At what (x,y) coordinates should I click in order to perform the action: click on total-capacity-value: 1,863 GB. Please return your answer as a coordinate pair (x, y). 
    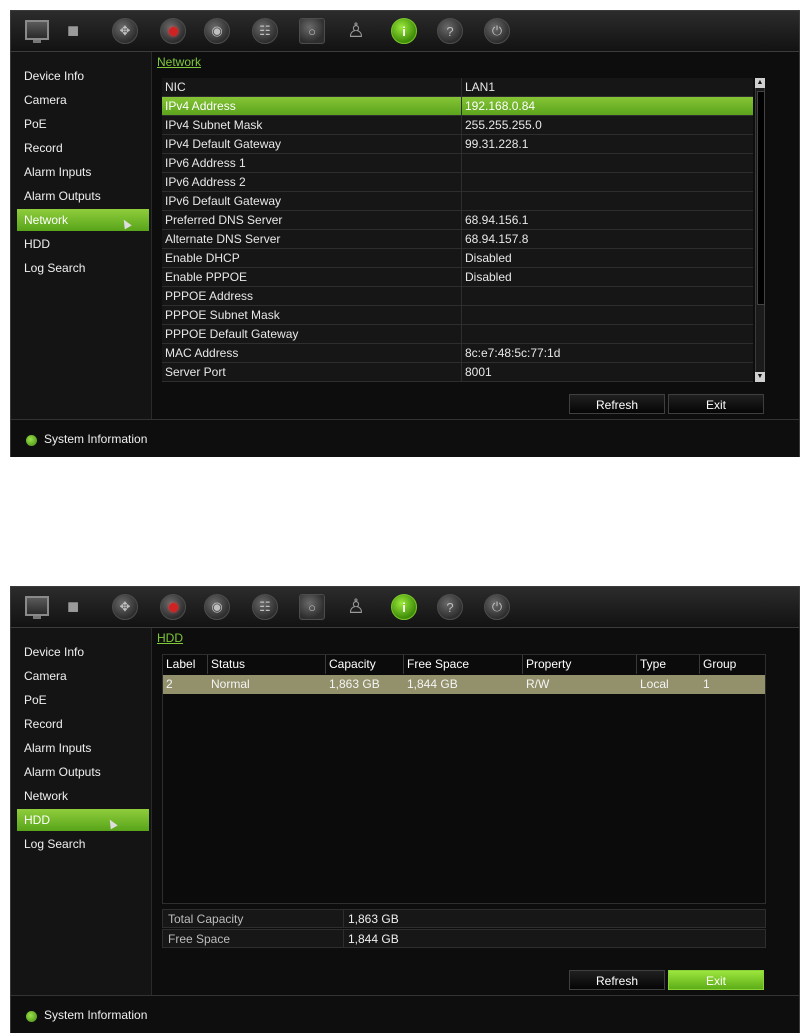
    Looking at the image, I should click on (373, 919).